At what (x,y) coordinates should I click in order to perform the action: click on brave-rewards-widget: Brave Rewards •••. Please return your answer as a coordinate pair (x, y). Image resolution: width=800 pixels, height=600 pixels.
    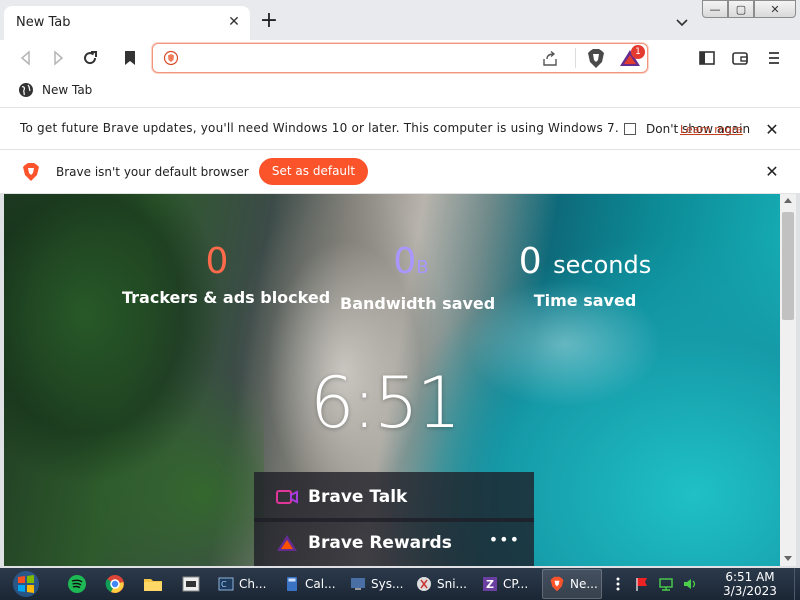
    Looking at the image, I should click on (394, 542).